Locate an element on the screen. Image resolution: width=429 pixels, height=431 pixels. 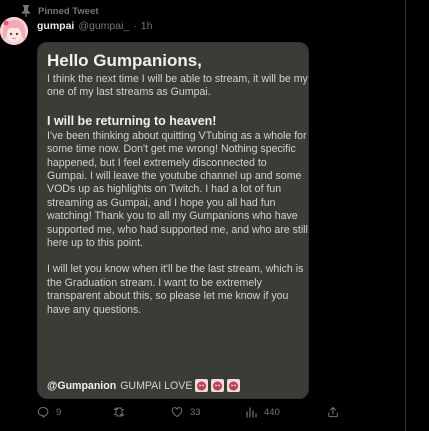
share-button is located at coordinates (333, 412).